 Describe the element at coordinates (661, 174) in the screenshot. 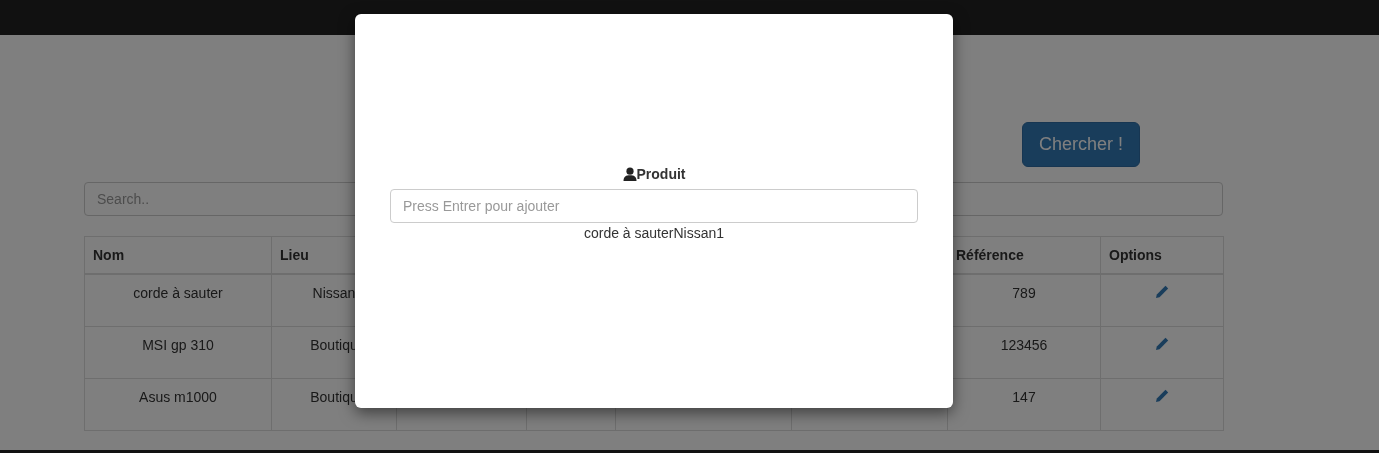

I see `field-label: Produit` at that location.